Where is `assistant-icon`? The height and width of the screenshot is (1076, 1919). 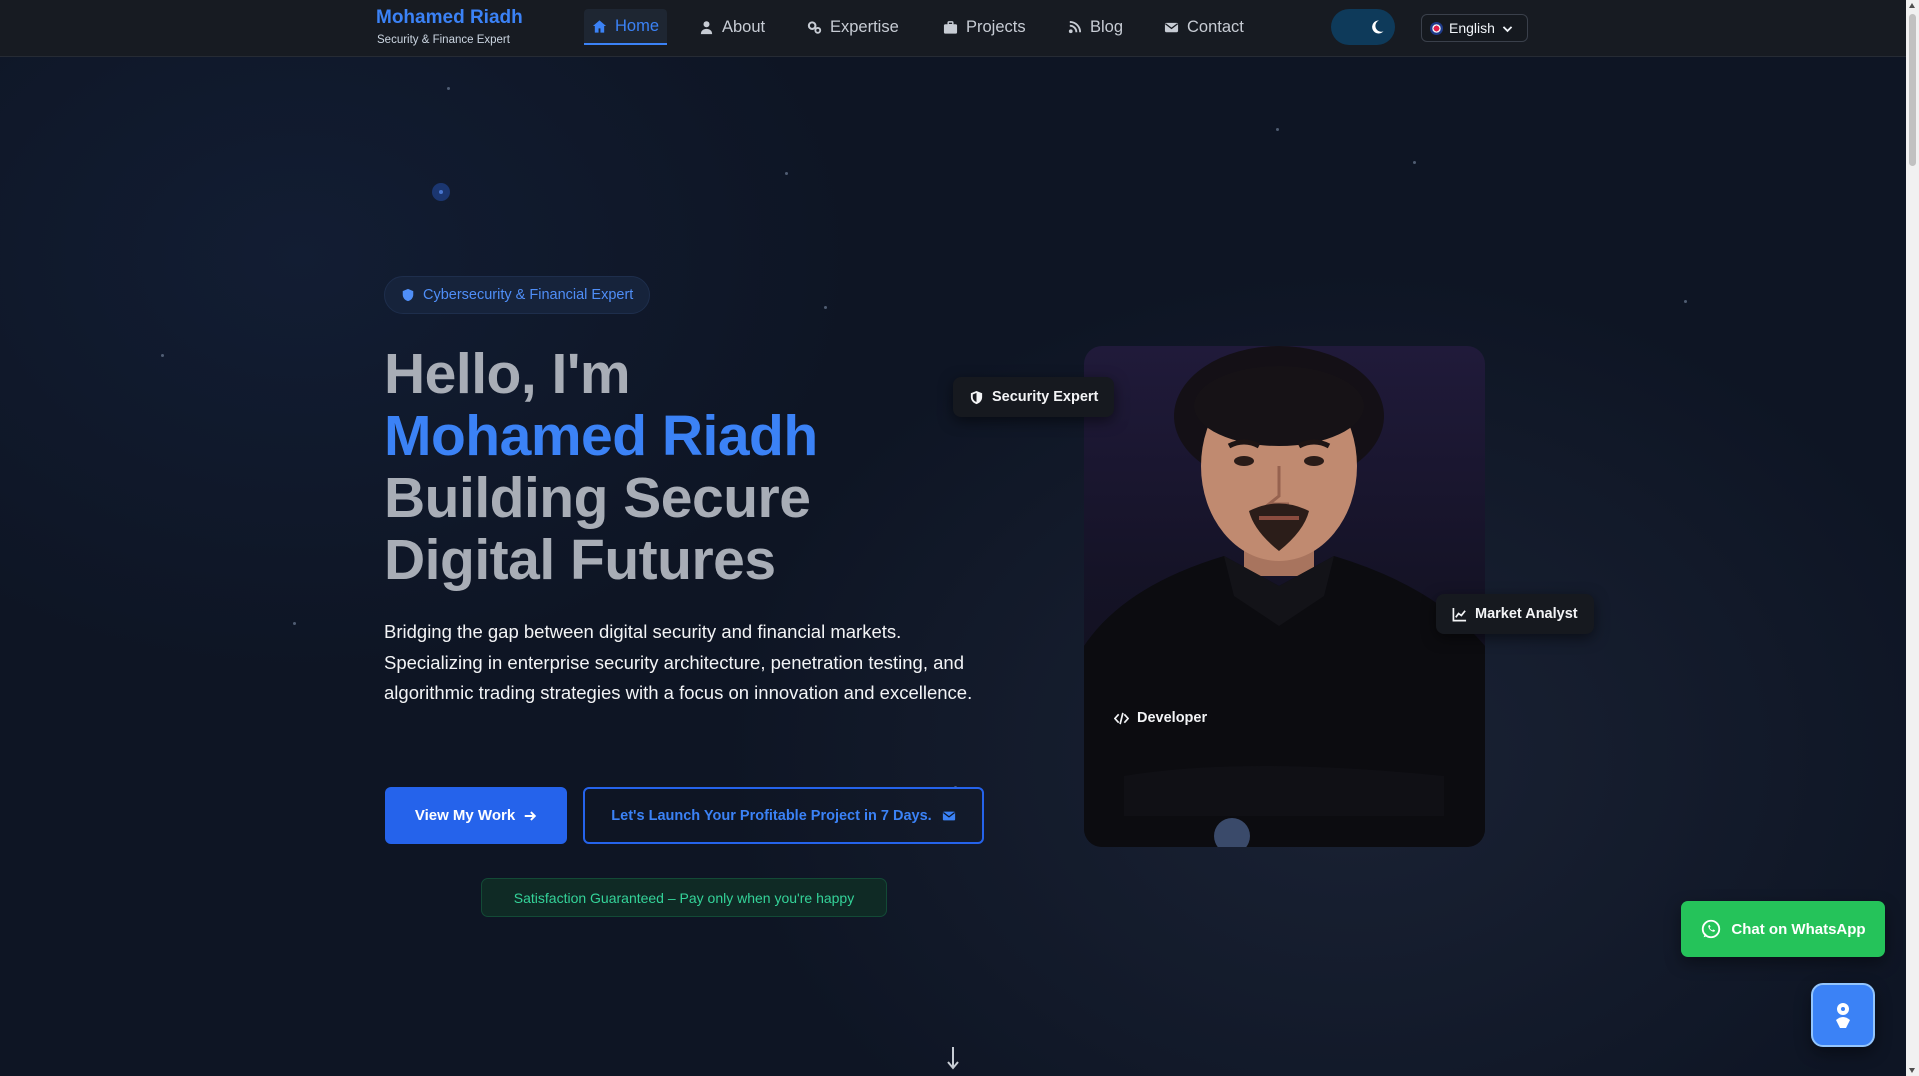 assistant-icon is located at coordinates (1843, 1015).